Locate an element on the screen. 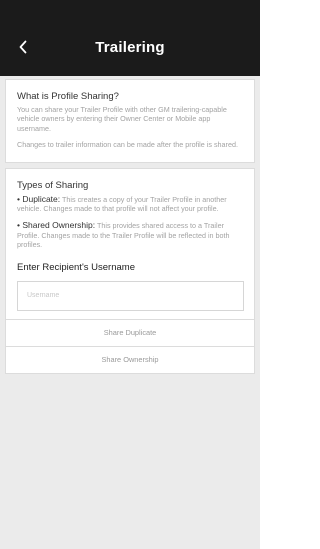 The width and height of the screenshot is (320, 549). chevron-left-icon is located at coordinates (23, 47).